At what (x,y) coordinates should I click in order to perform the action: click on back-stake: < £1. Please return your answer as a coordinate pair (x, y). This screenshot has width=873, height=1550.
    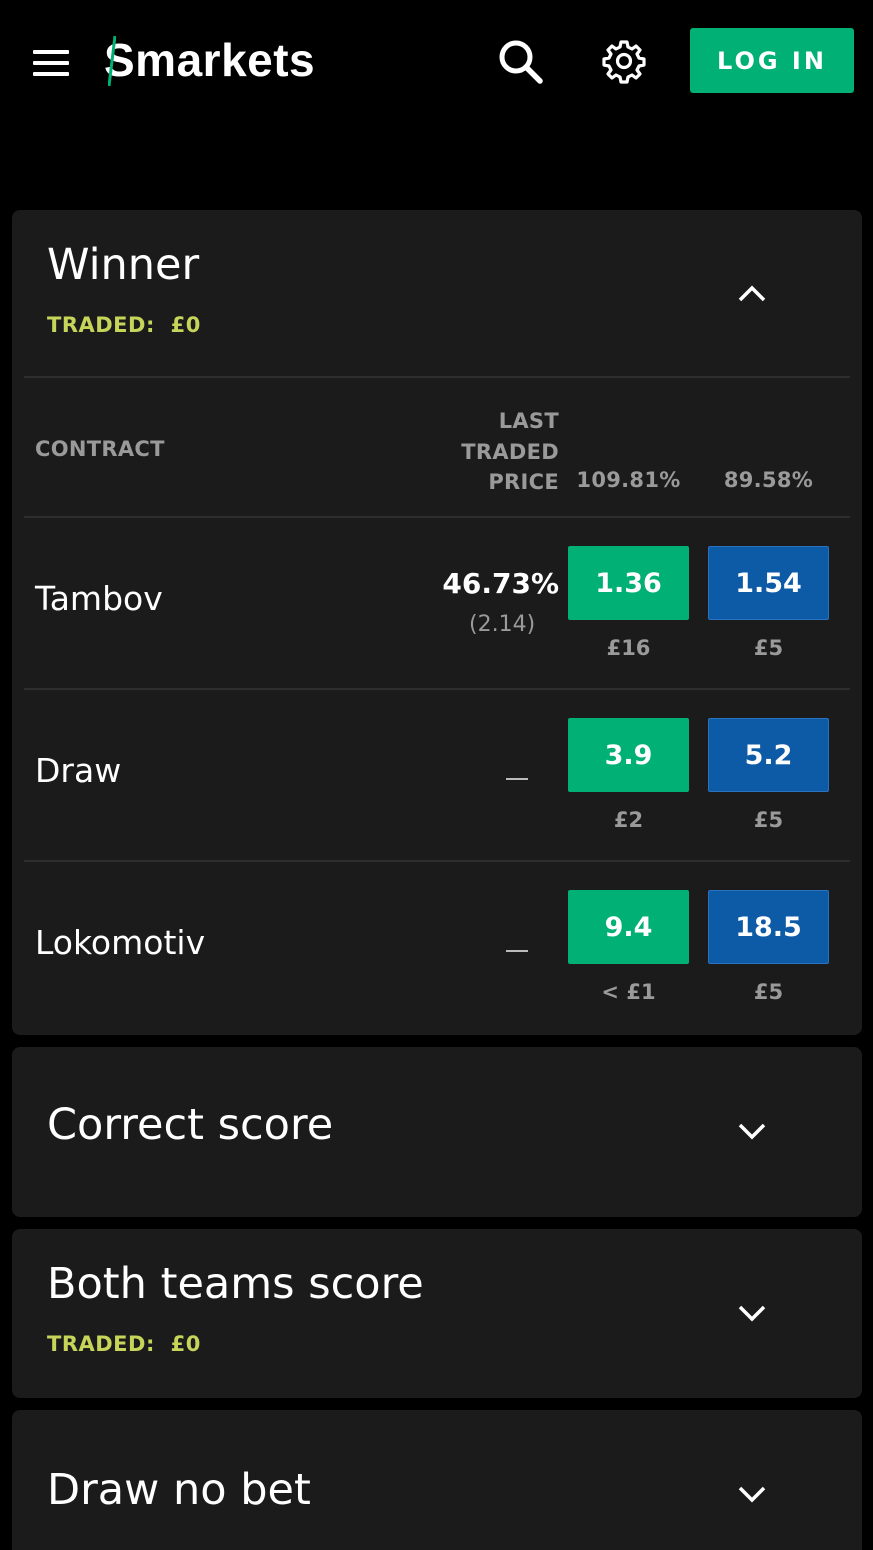
    Looking at the image, I should click on (628, 992).